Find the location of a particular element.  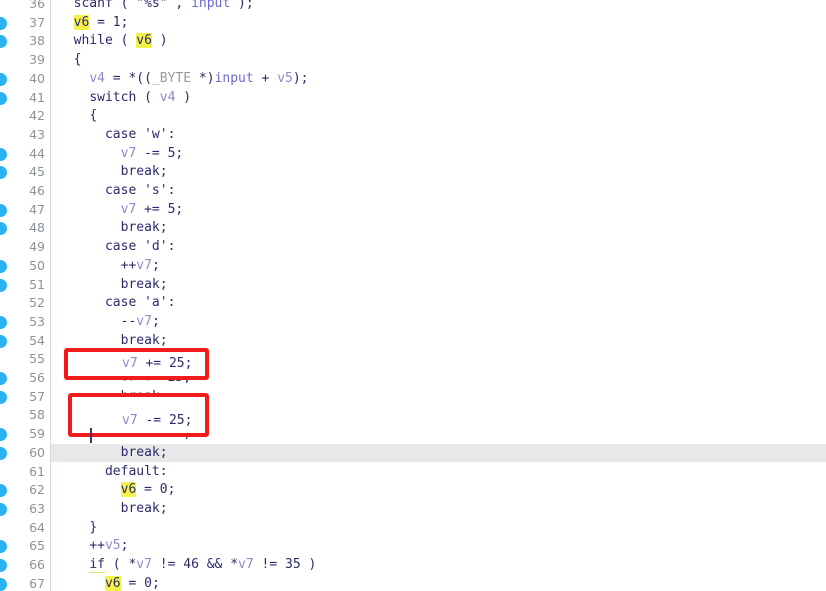

code-token: { is located at coordinates (93, 116).